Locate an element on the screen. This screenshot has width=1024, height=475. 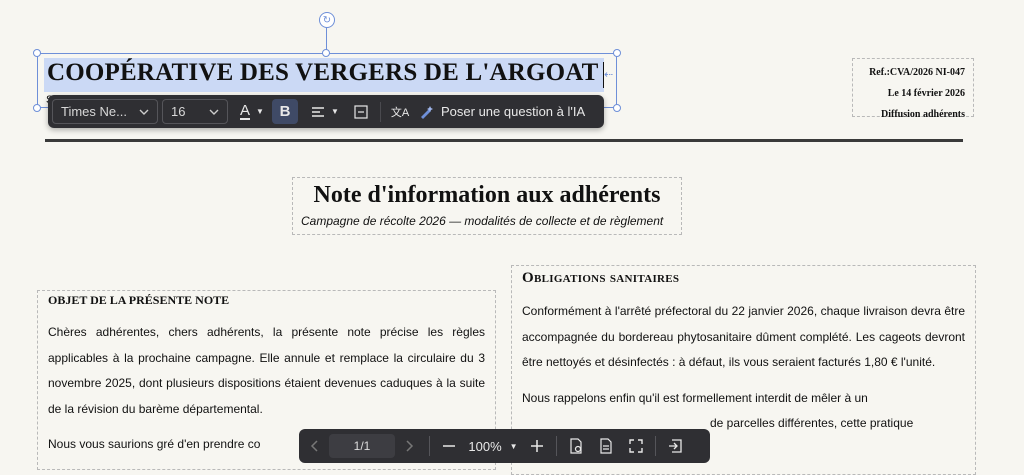
resize-handle-top is located at coordinates (326, 53).